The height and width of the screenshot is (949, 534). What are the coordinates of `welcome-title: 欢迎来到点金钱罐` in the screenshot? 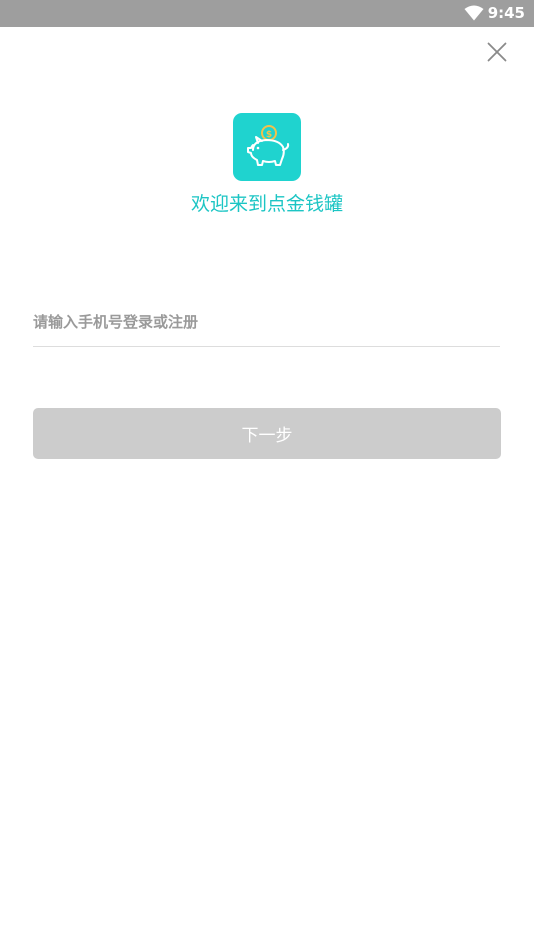 It's located at (266, 204).